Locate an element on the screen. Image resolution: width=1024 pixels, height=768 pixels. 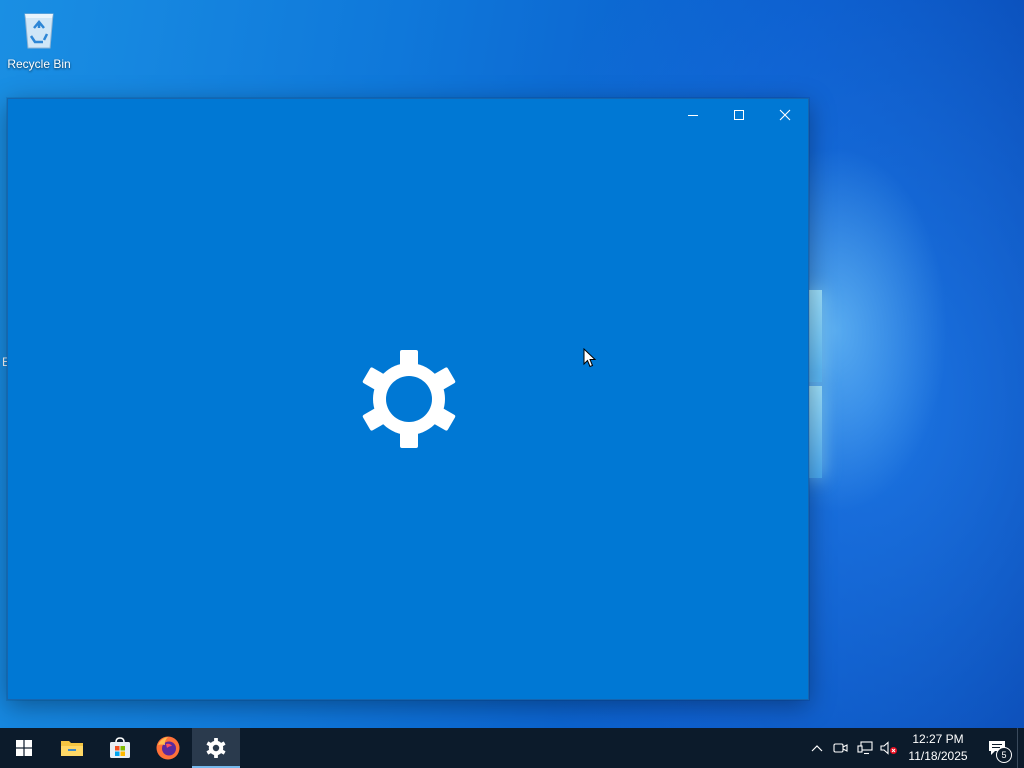
firefox-icon is located at coordinates (168, 748).